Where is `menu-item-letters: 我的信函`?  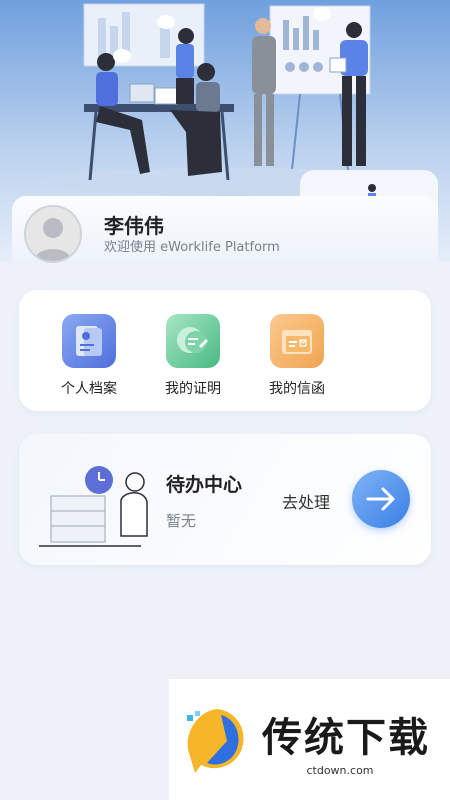 menu-item-letters: 我的信函 is located at coordinates (297, 356).